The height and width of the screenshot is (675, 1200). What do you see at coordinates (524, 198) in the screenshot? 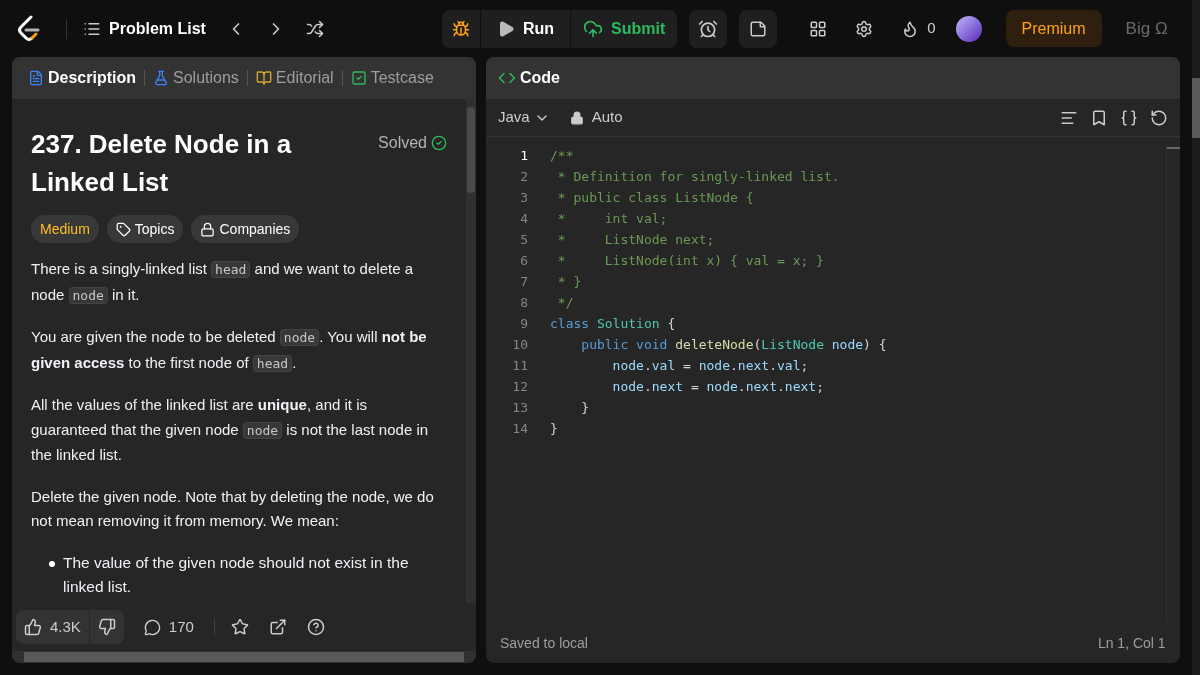
I see `line-number: 3` at bounding box center [524, 198].